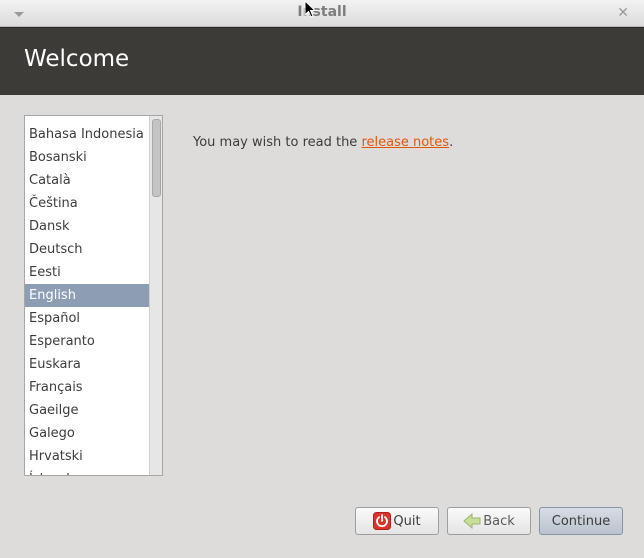 Image resolution: width=644 pixels, height=558 pixels. Describe the element at coordinates (87, 157) in the screenshot. I see `language-item: Bosanski` at that location.